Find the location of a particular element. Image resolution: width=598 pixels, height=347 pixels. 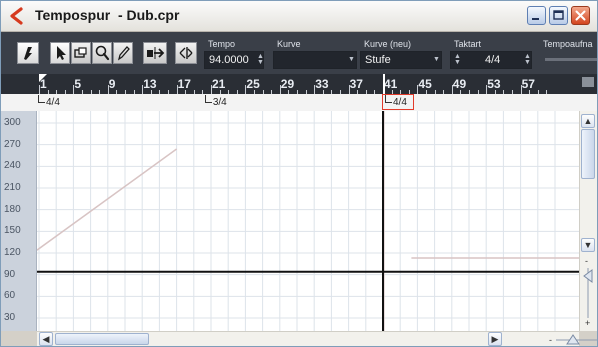

time-signature-label: 3/4 is located at coordinates (219, 102).